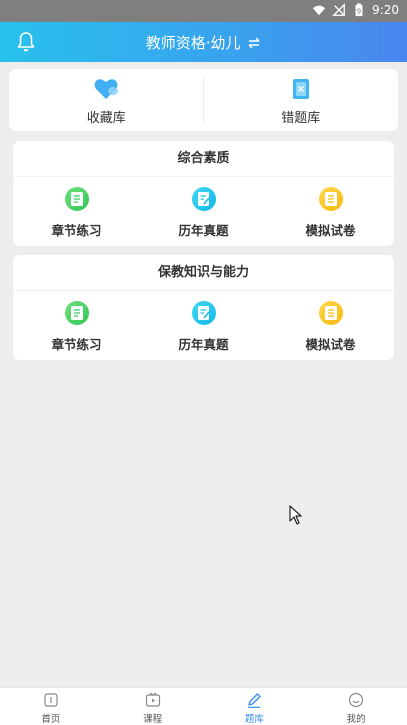 Image resolution: width=407 pixels, height=725 pixels. I want to click on favorites-heart-icon, so click(106, 89).